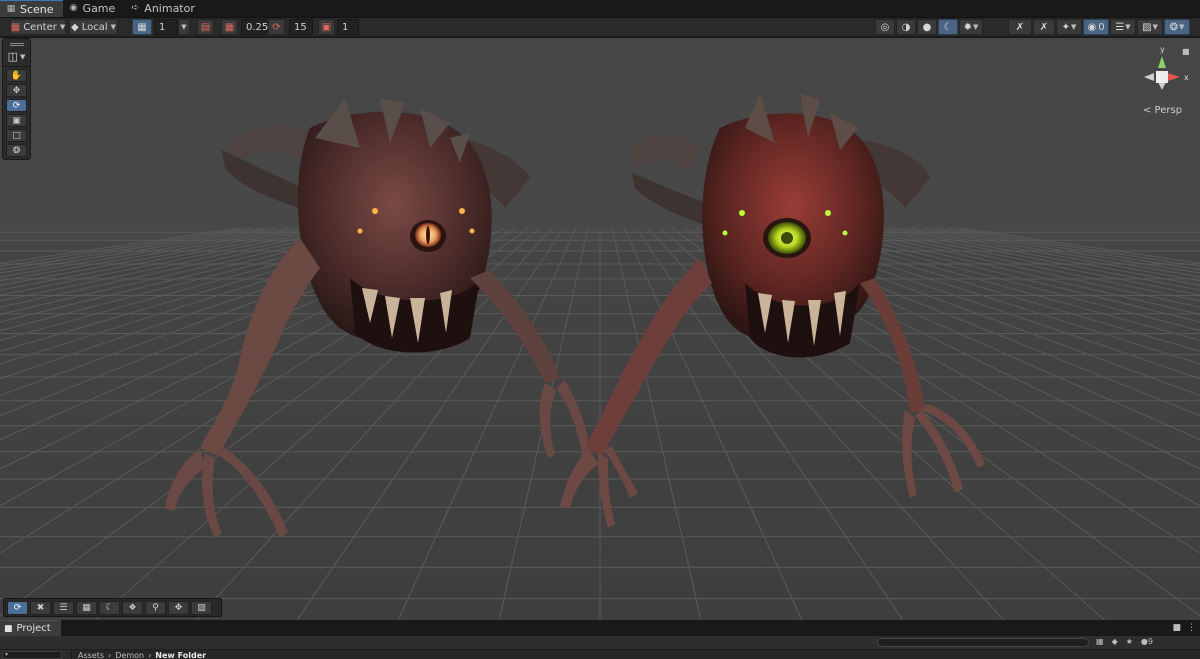 The width and height of the screenshot is (1200, 659). What do you see at coordinates (229, 27) in the screenshot?
I see `move-snap-button: ▦` at bounding box center [229, 27].